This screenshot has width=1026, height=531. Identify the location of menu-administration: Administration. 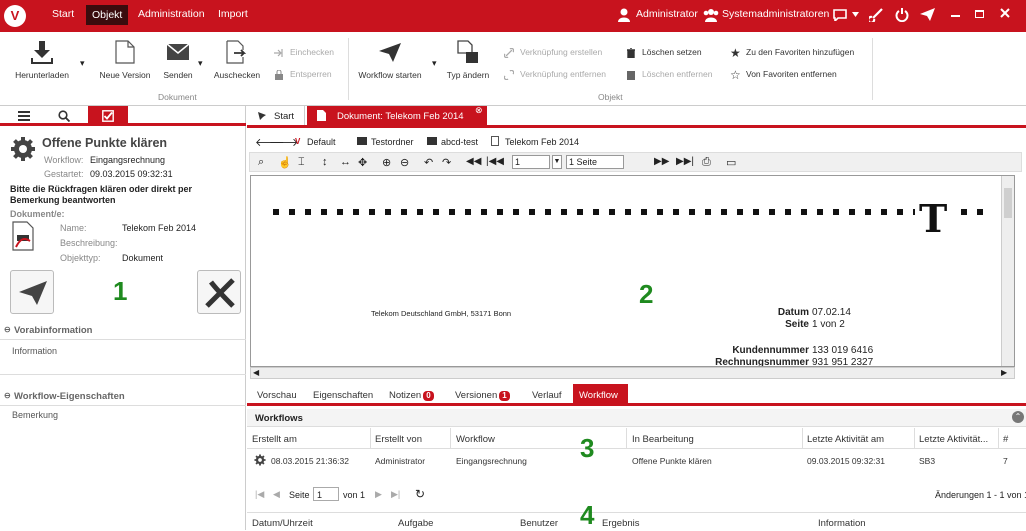
(171, 14).